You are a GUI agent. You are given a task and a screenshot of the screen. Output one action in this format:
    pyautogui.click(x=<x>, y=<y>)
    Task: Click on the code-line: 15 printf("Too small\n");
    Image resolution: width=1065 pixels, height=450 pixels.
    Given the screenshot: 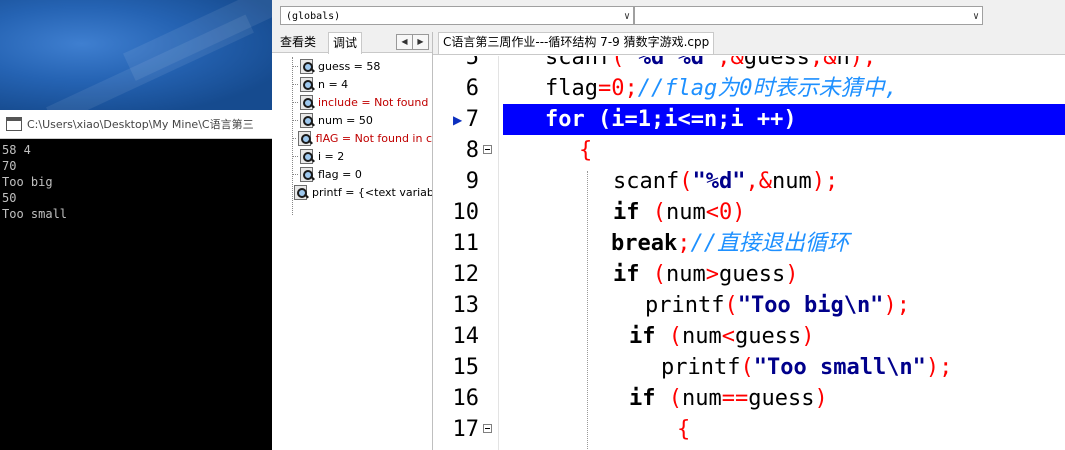 What is the action you would take?
    pyautogui.click(x=749, y=367)
    